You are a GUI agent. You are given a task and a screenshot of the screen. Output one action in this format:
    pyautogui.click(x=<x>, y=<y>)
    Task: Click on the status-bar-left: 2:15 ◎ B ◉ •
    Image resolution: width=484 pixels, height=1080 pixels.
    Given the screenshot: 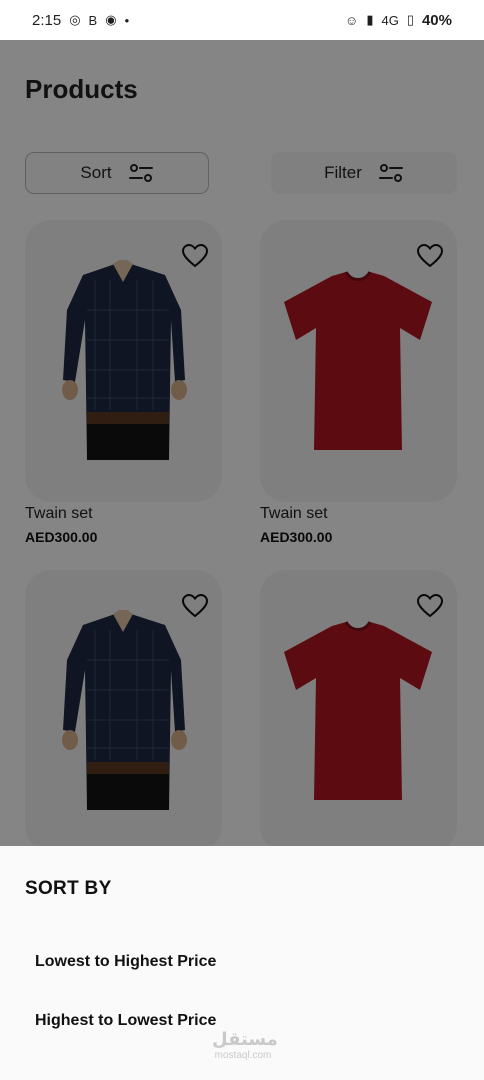 What is the action you would take?
    pyautogui.click(x=80, y=20)
    